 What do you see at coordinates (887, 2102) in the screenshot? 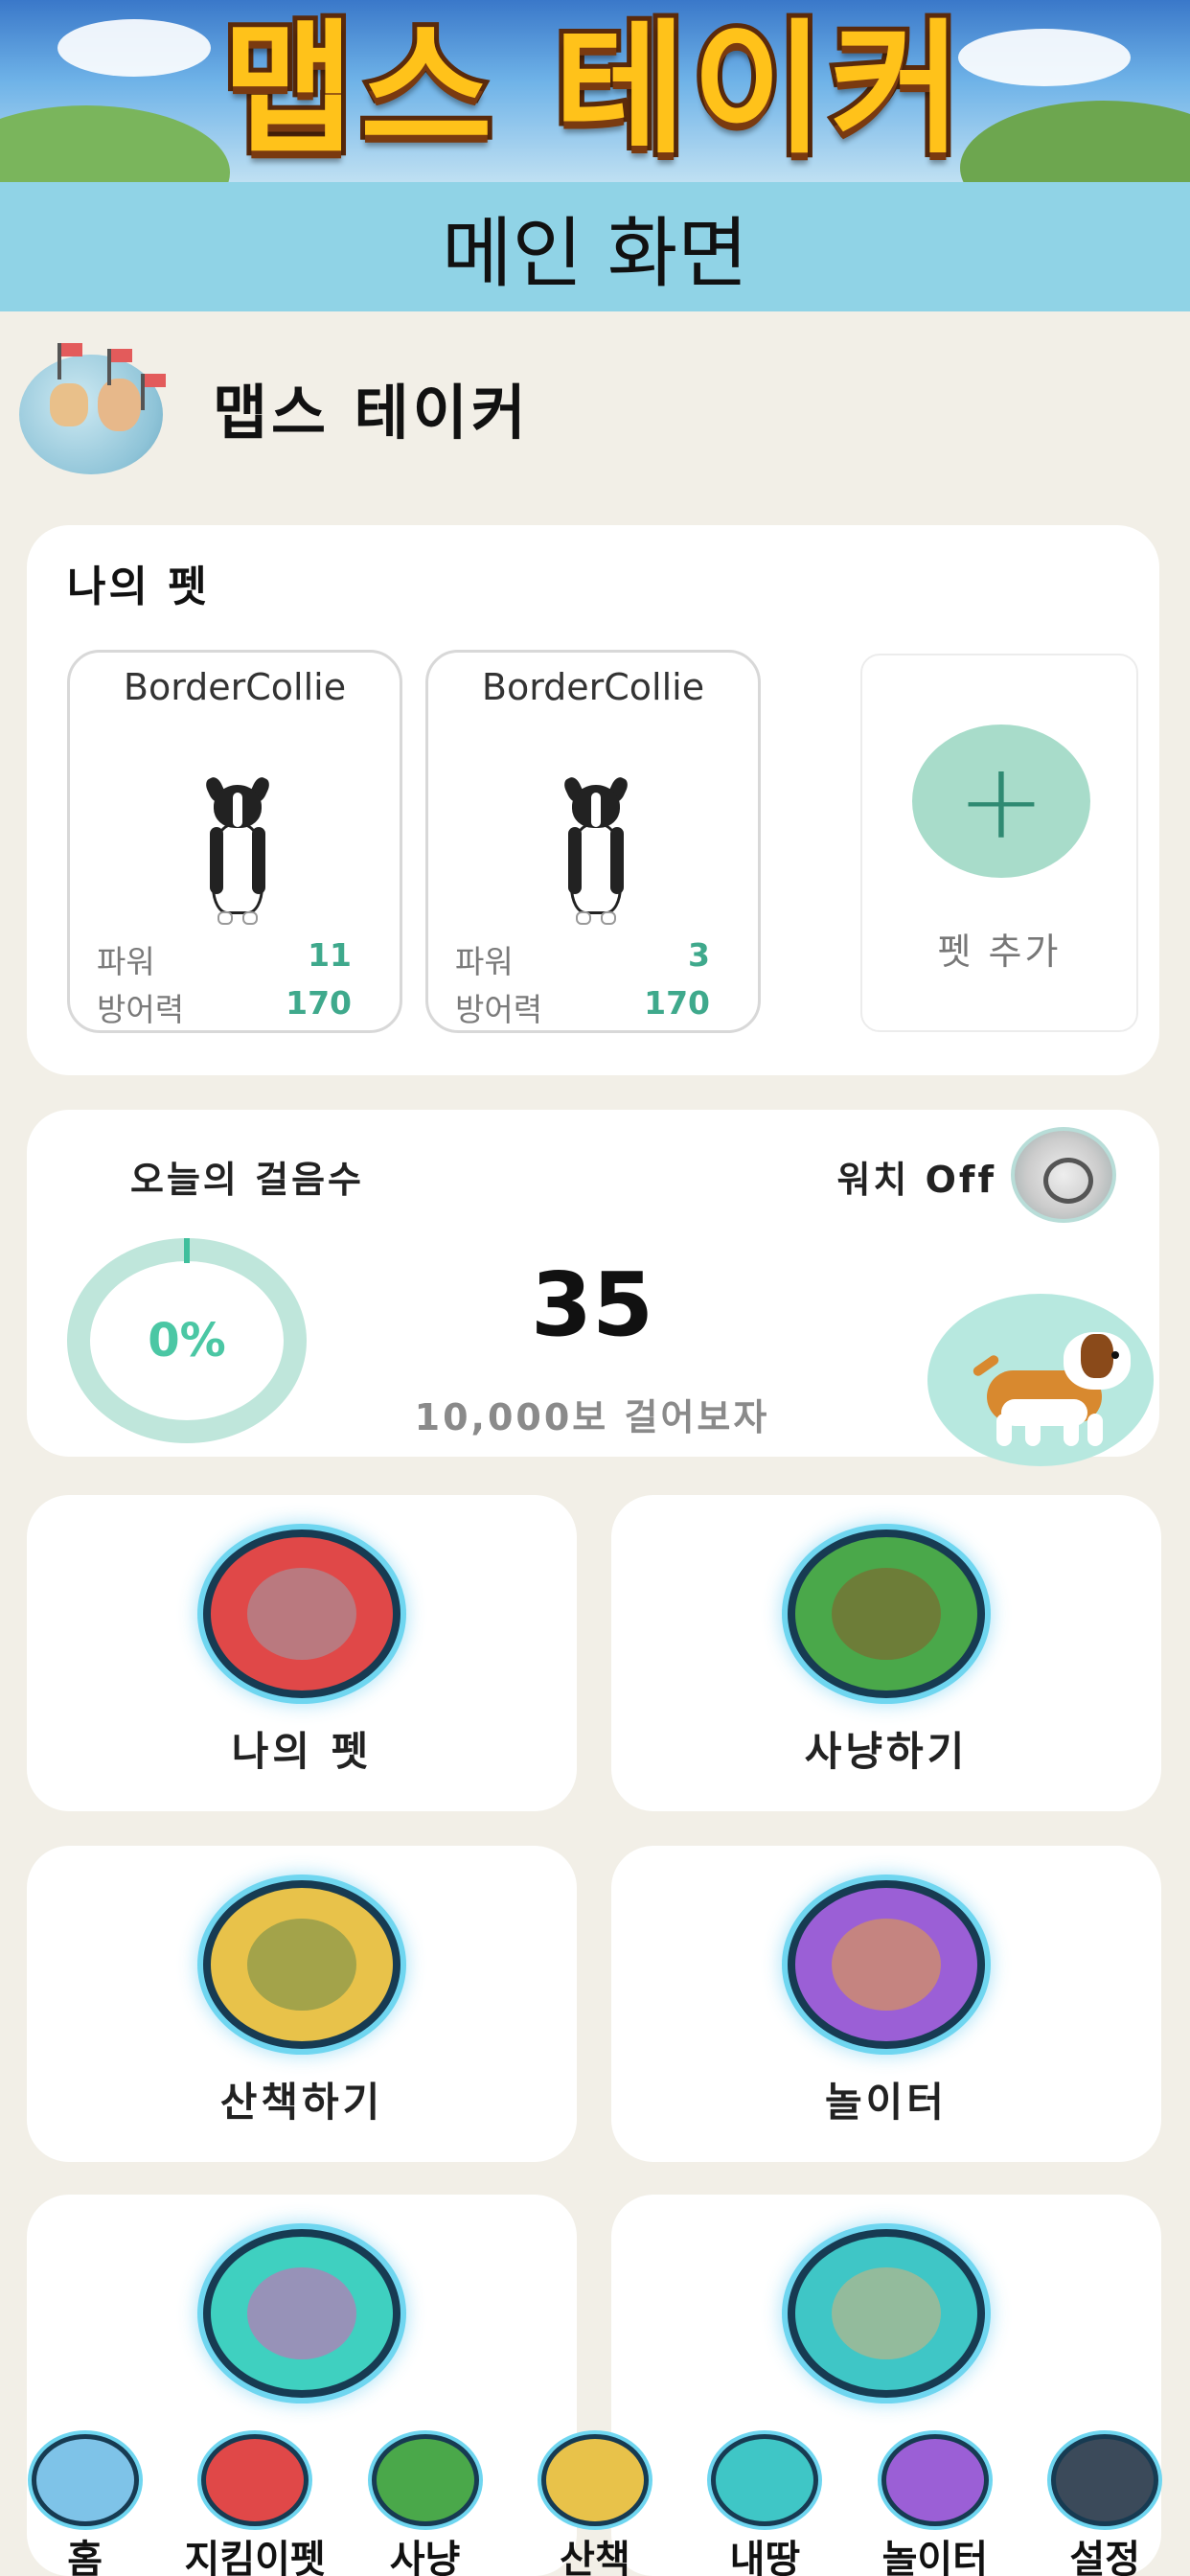
I see `menu-label: 놀이터` at bounding box center [887, 2102].